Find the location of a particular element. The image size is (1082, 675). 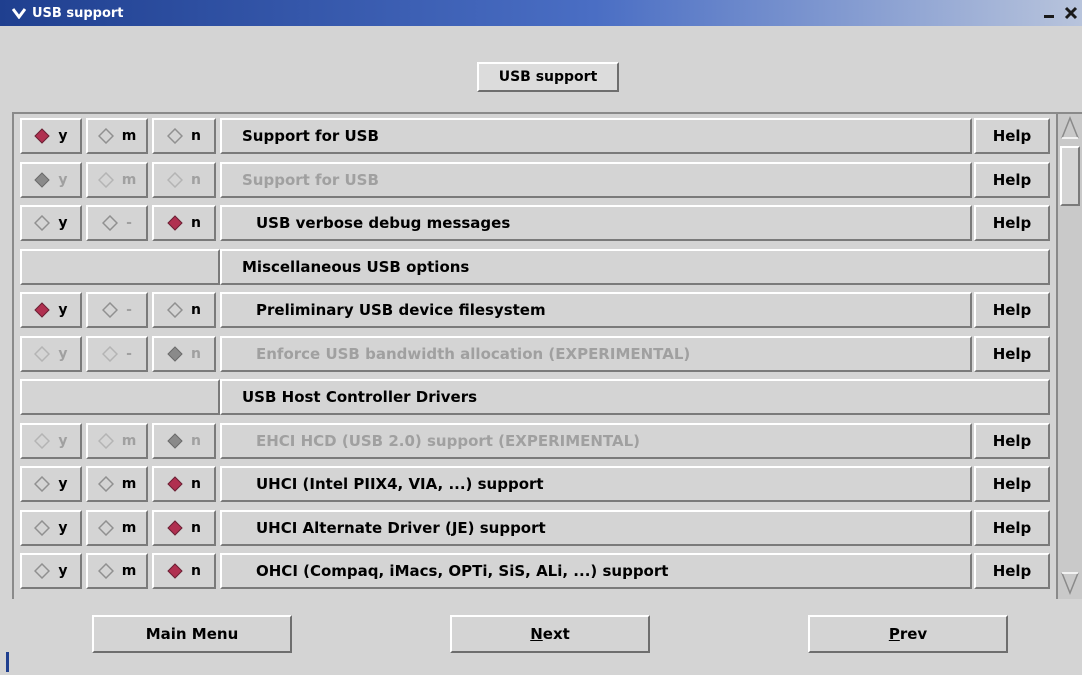

prev-button: Prev is located at coordinates (908, 634).